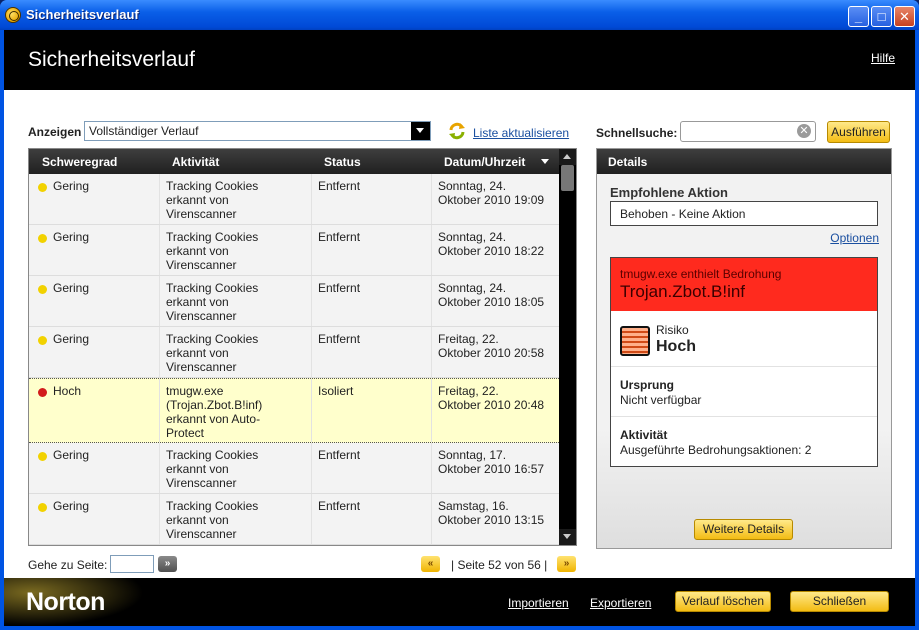 This screenshot has width=919, height=630. I want to click on severity-cell: Hoch, so click(67, 391).